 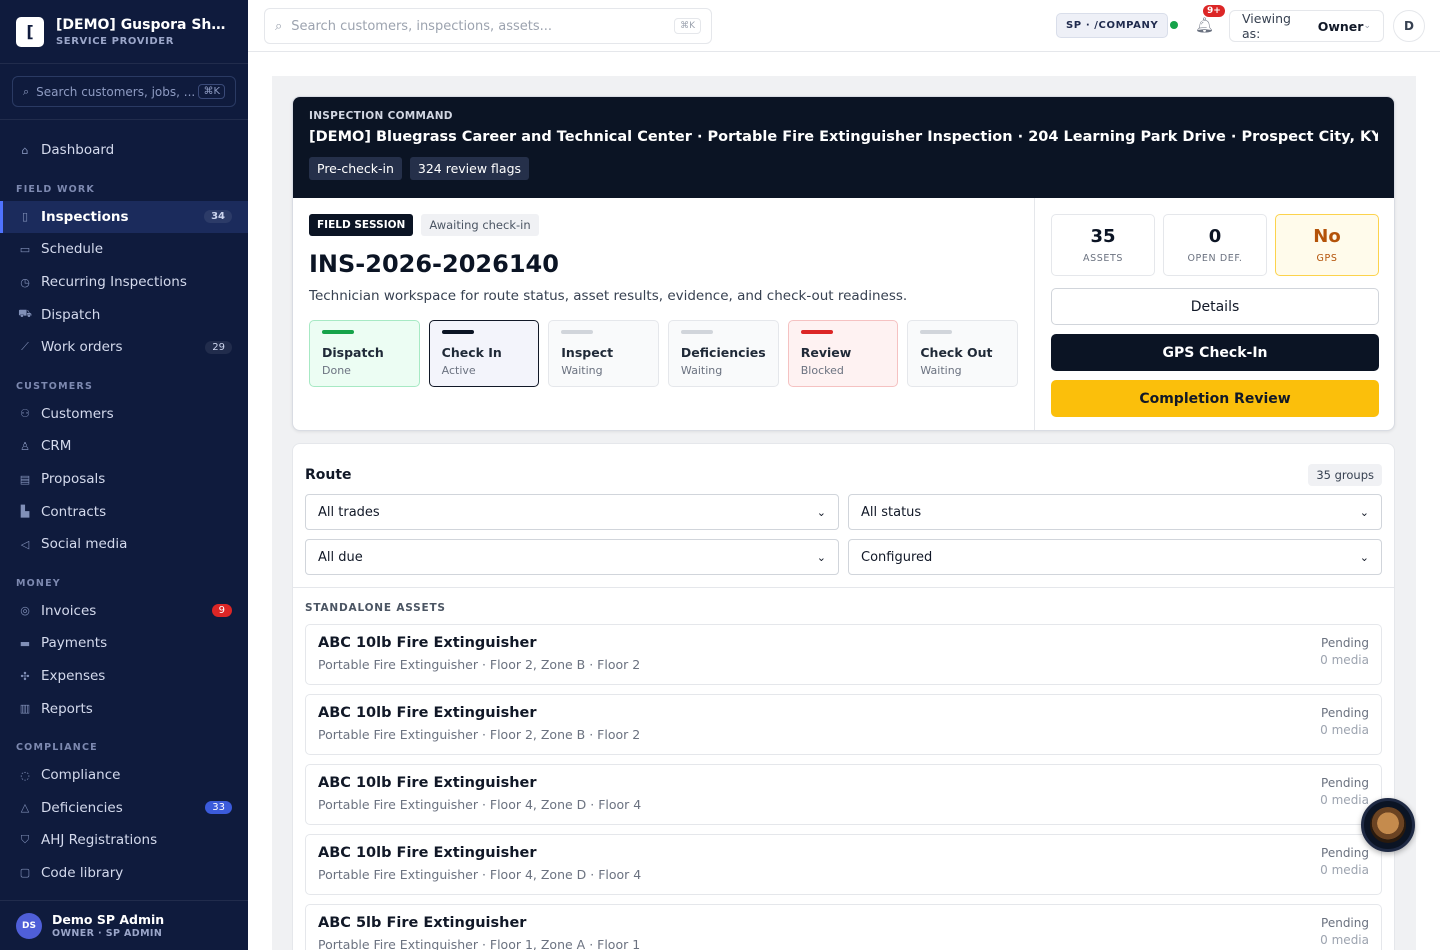 What do you see at coordinates (54, 386) in the screenshot?
I see `section-customers: CUSTOMERS` at bounding box center [54, 386].